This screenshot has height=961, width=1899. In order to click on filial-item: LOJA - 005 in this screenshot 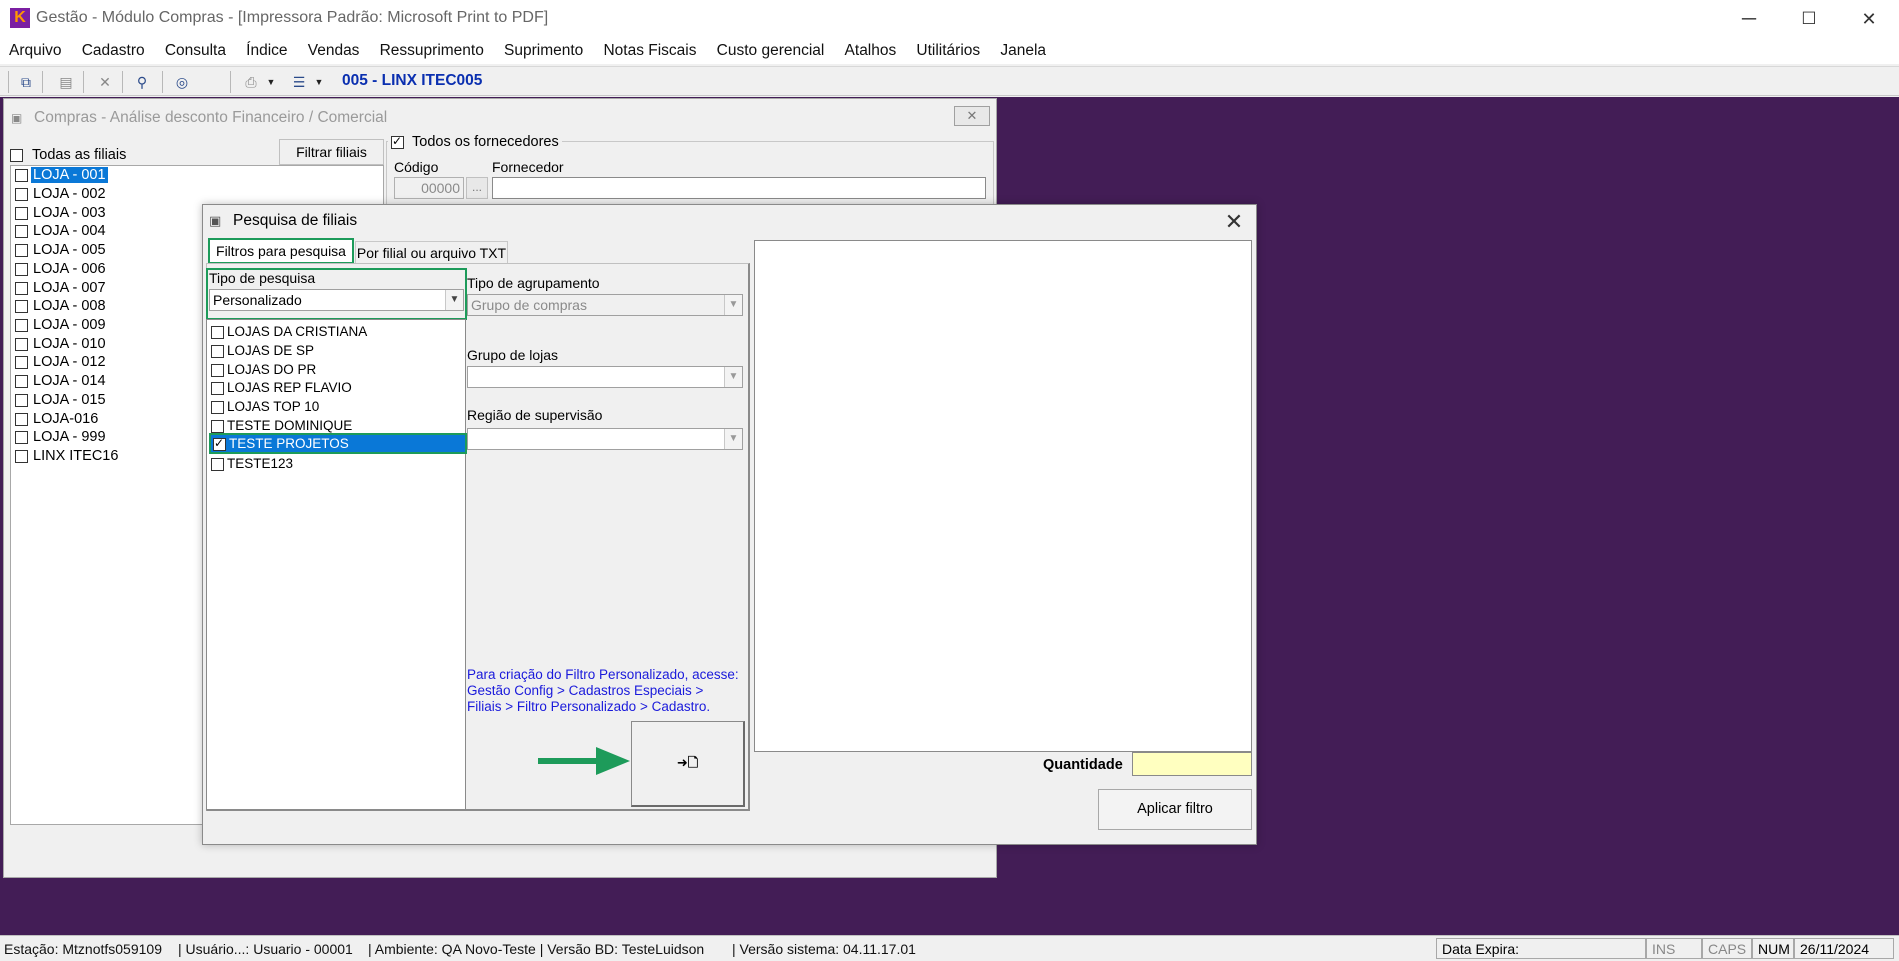, I will do `click(61, 250)`.